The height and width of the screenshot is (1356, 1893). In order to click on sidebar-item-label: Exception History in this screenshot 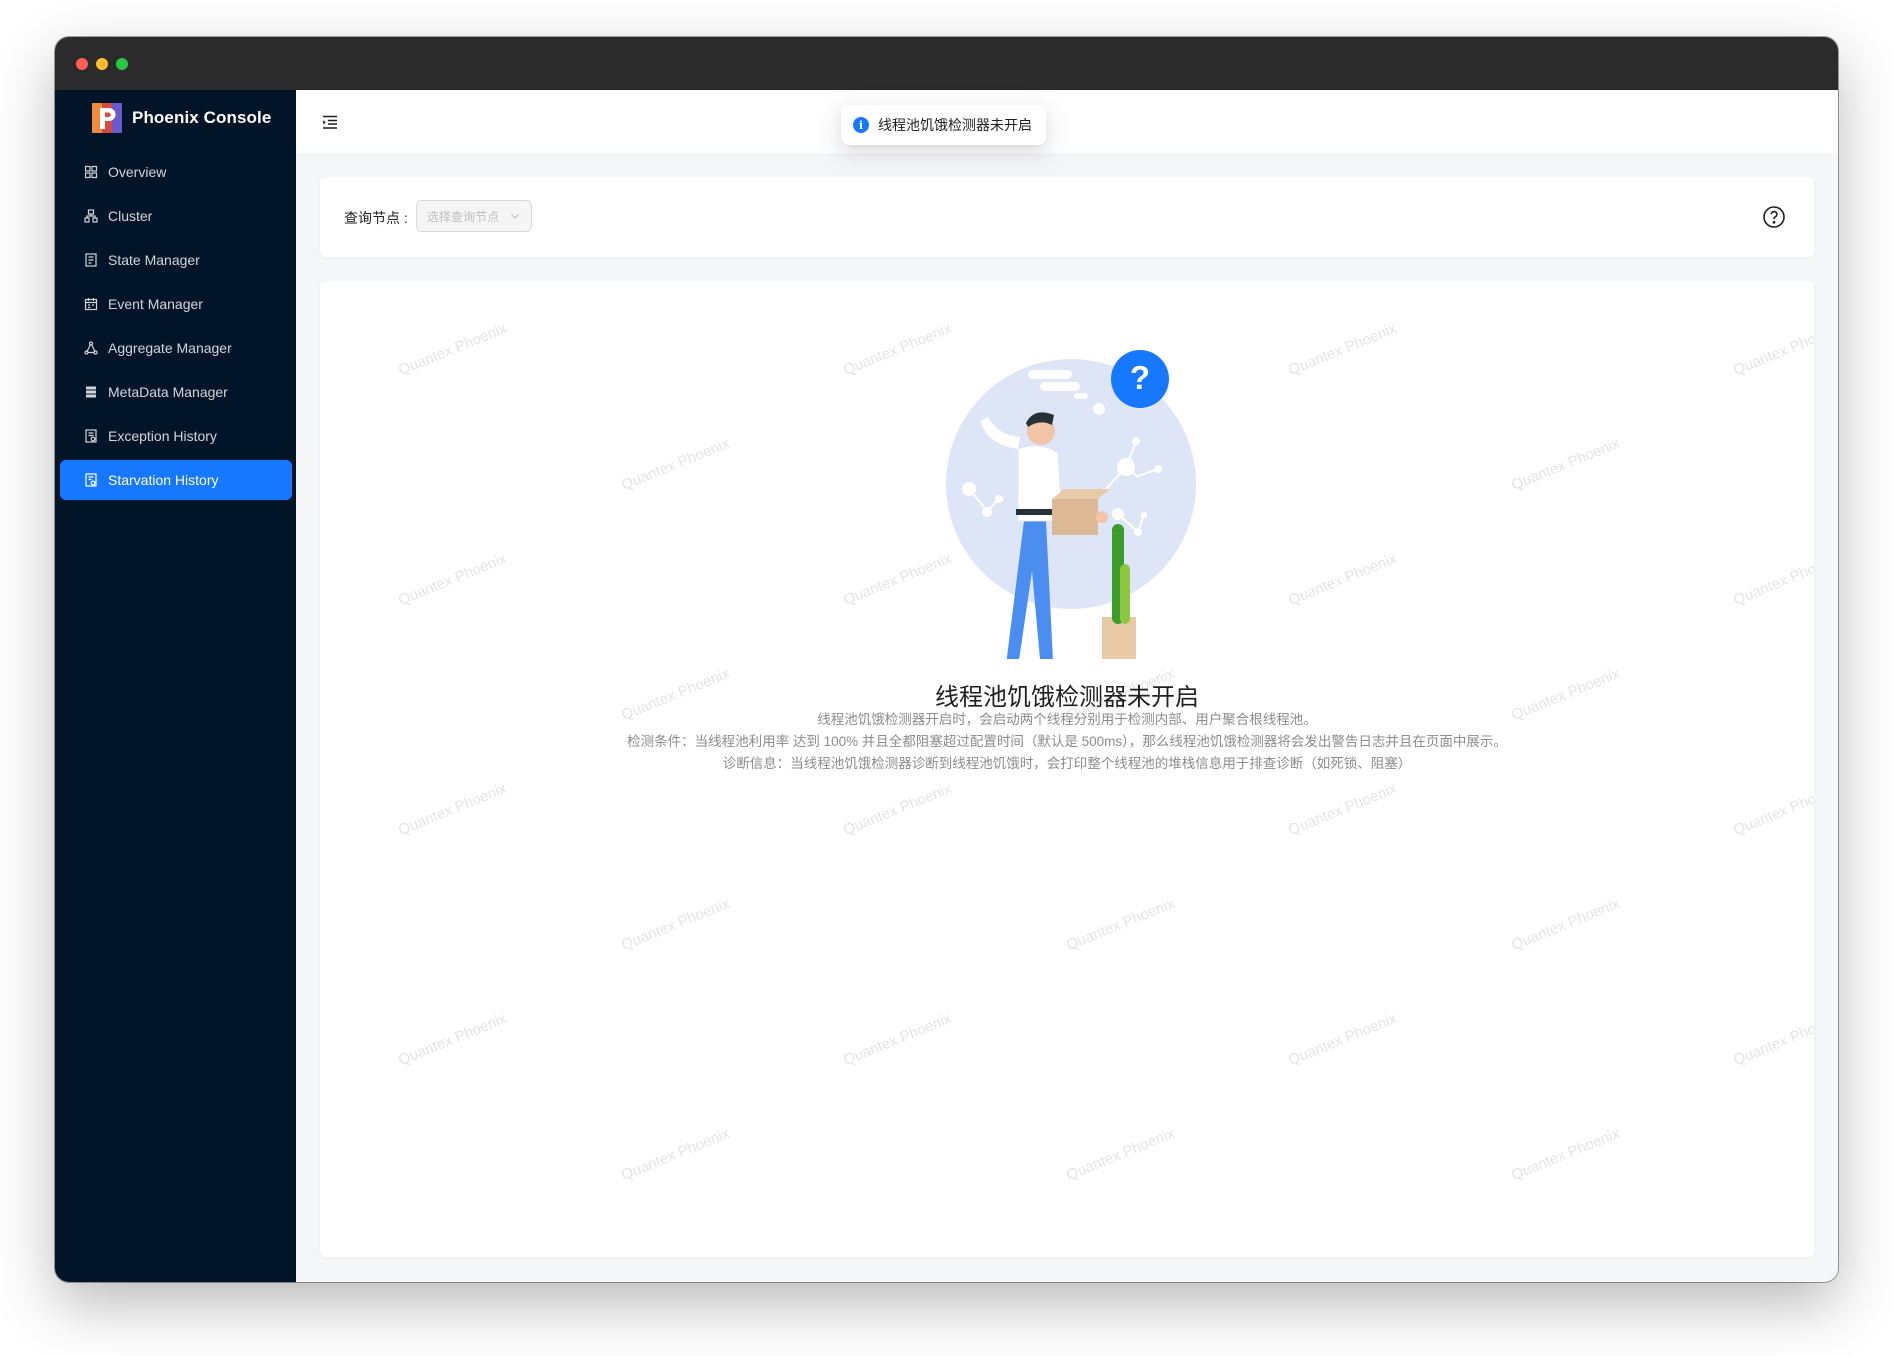, I will do `click(162, 436)`.